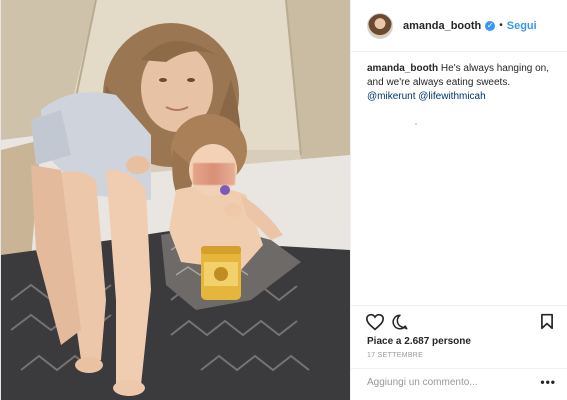 This screenshot has width=567, height=400. What do you see at coordinates (442, 382) in the screenshot?
I see `comment-input` at bounding box center [442, 382].